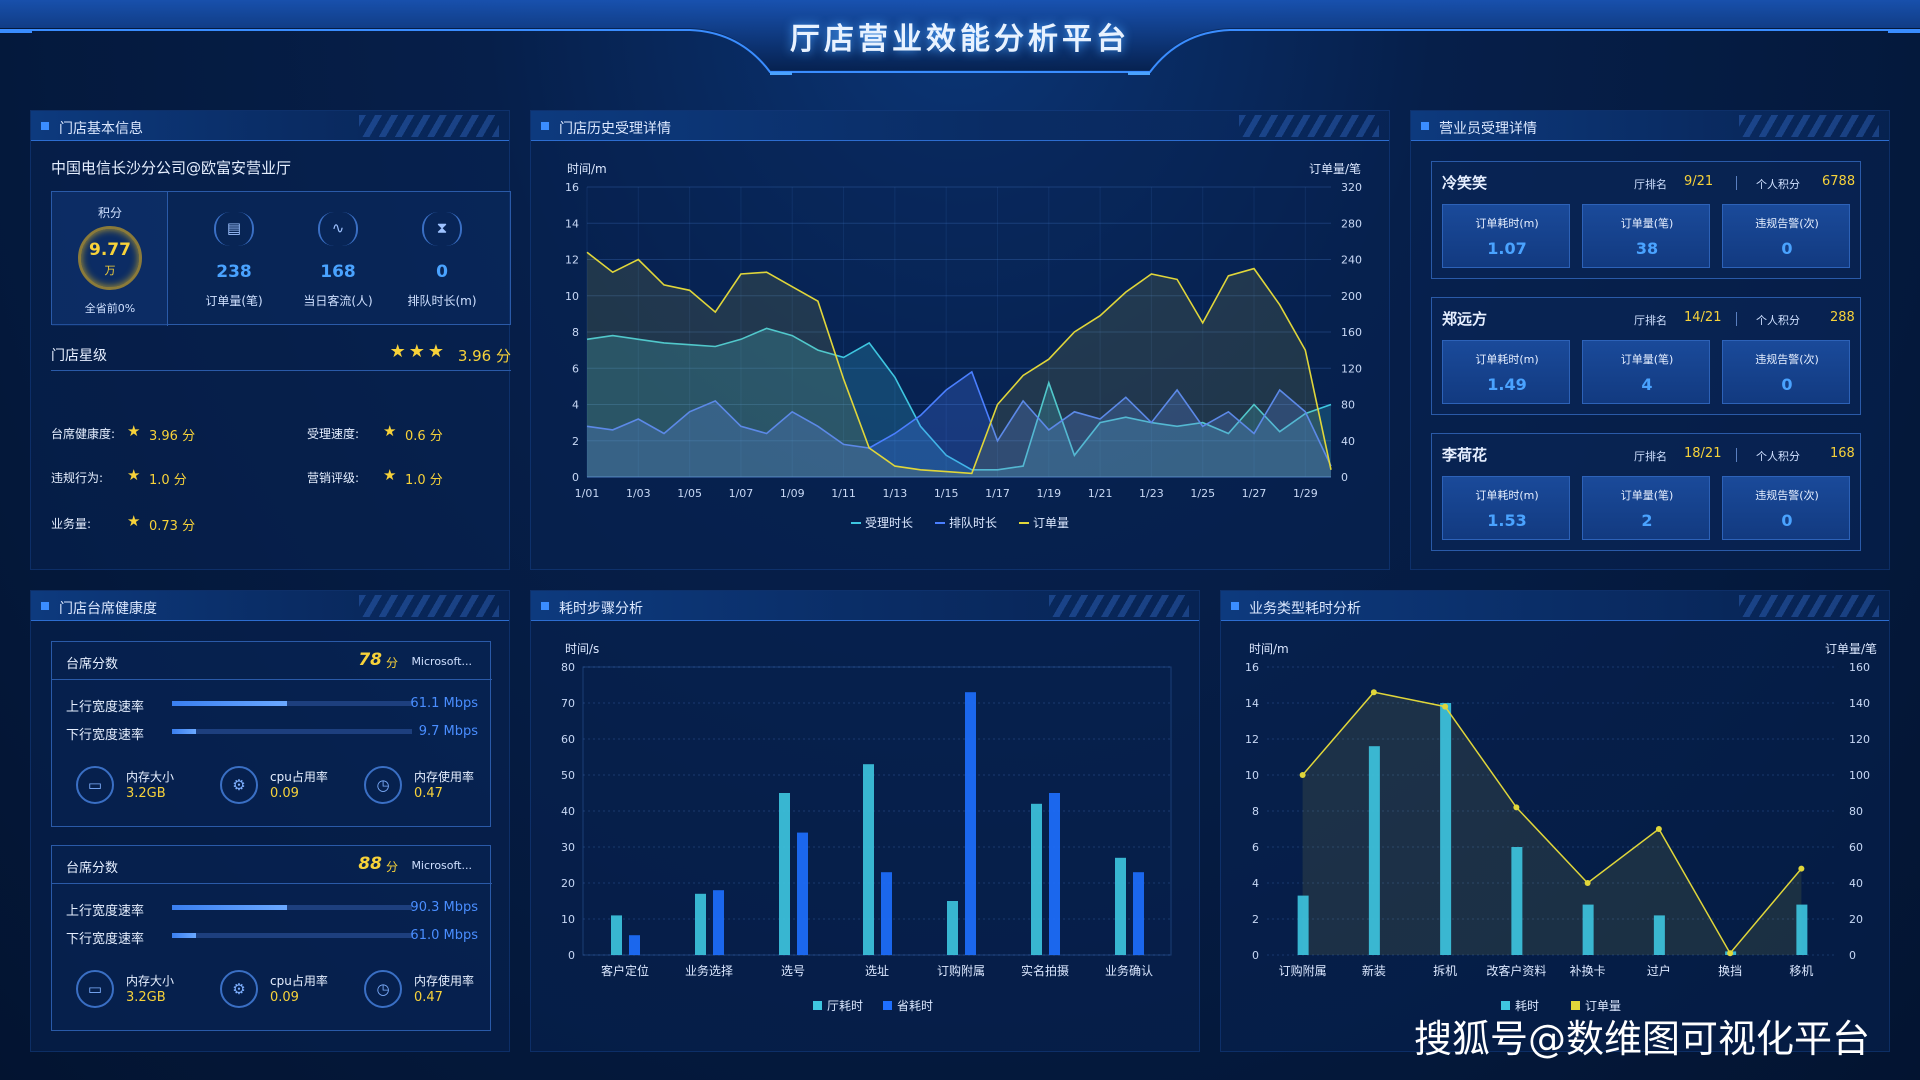 The width and height of the screenshot is (1920, 1080). Describe the element at coordinates (101, 129) in the screenshot. I see `panel-title: 门店基本信息` at that location.